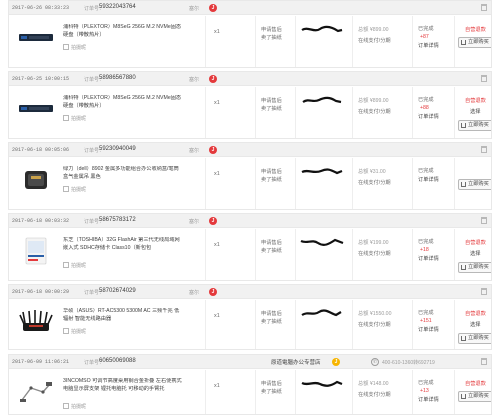 The image size is (500, 415). What do you see at coordinates (426, 321) in the screenshot?
I see `points-earned: +151` at bounding box center [426, 321].